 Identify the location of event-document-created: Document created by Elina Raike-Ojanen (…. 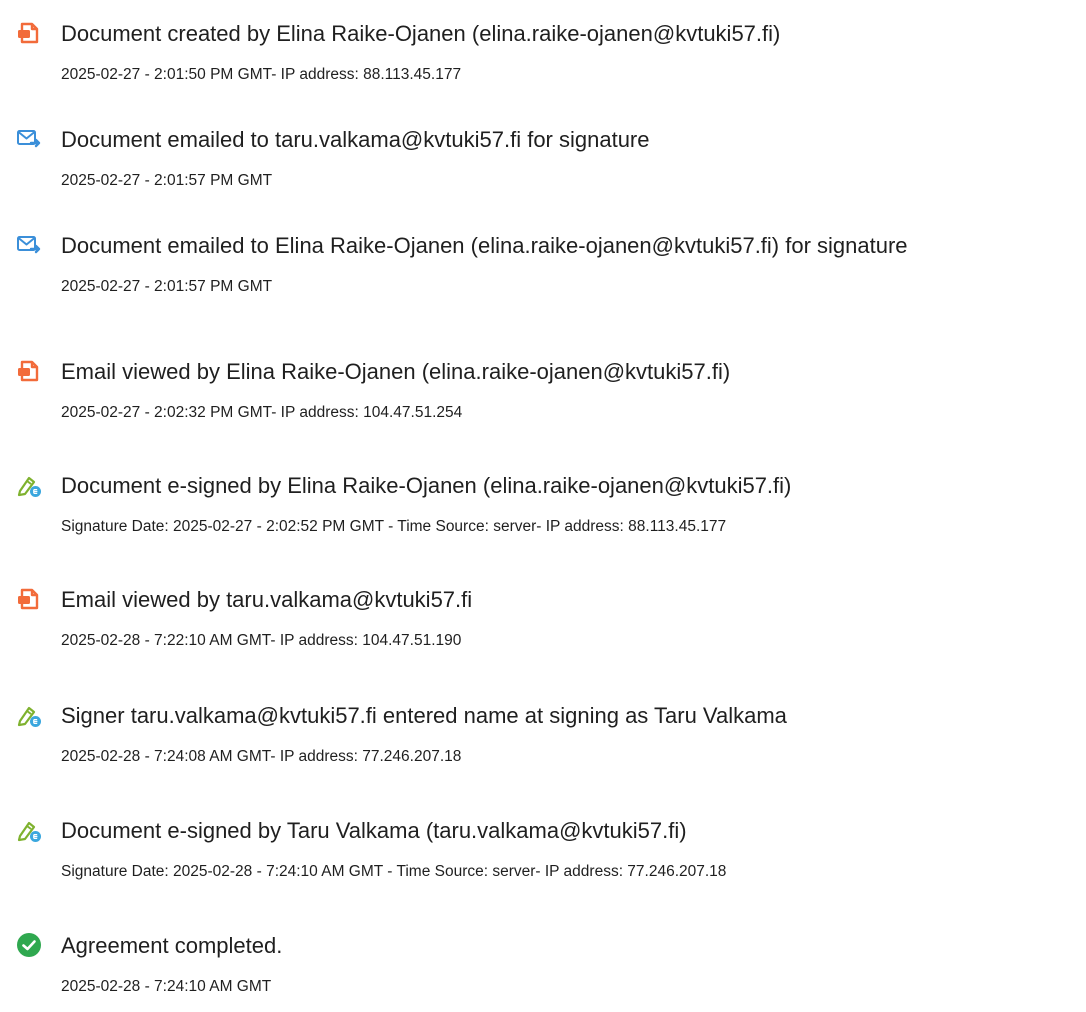
(543, 60).